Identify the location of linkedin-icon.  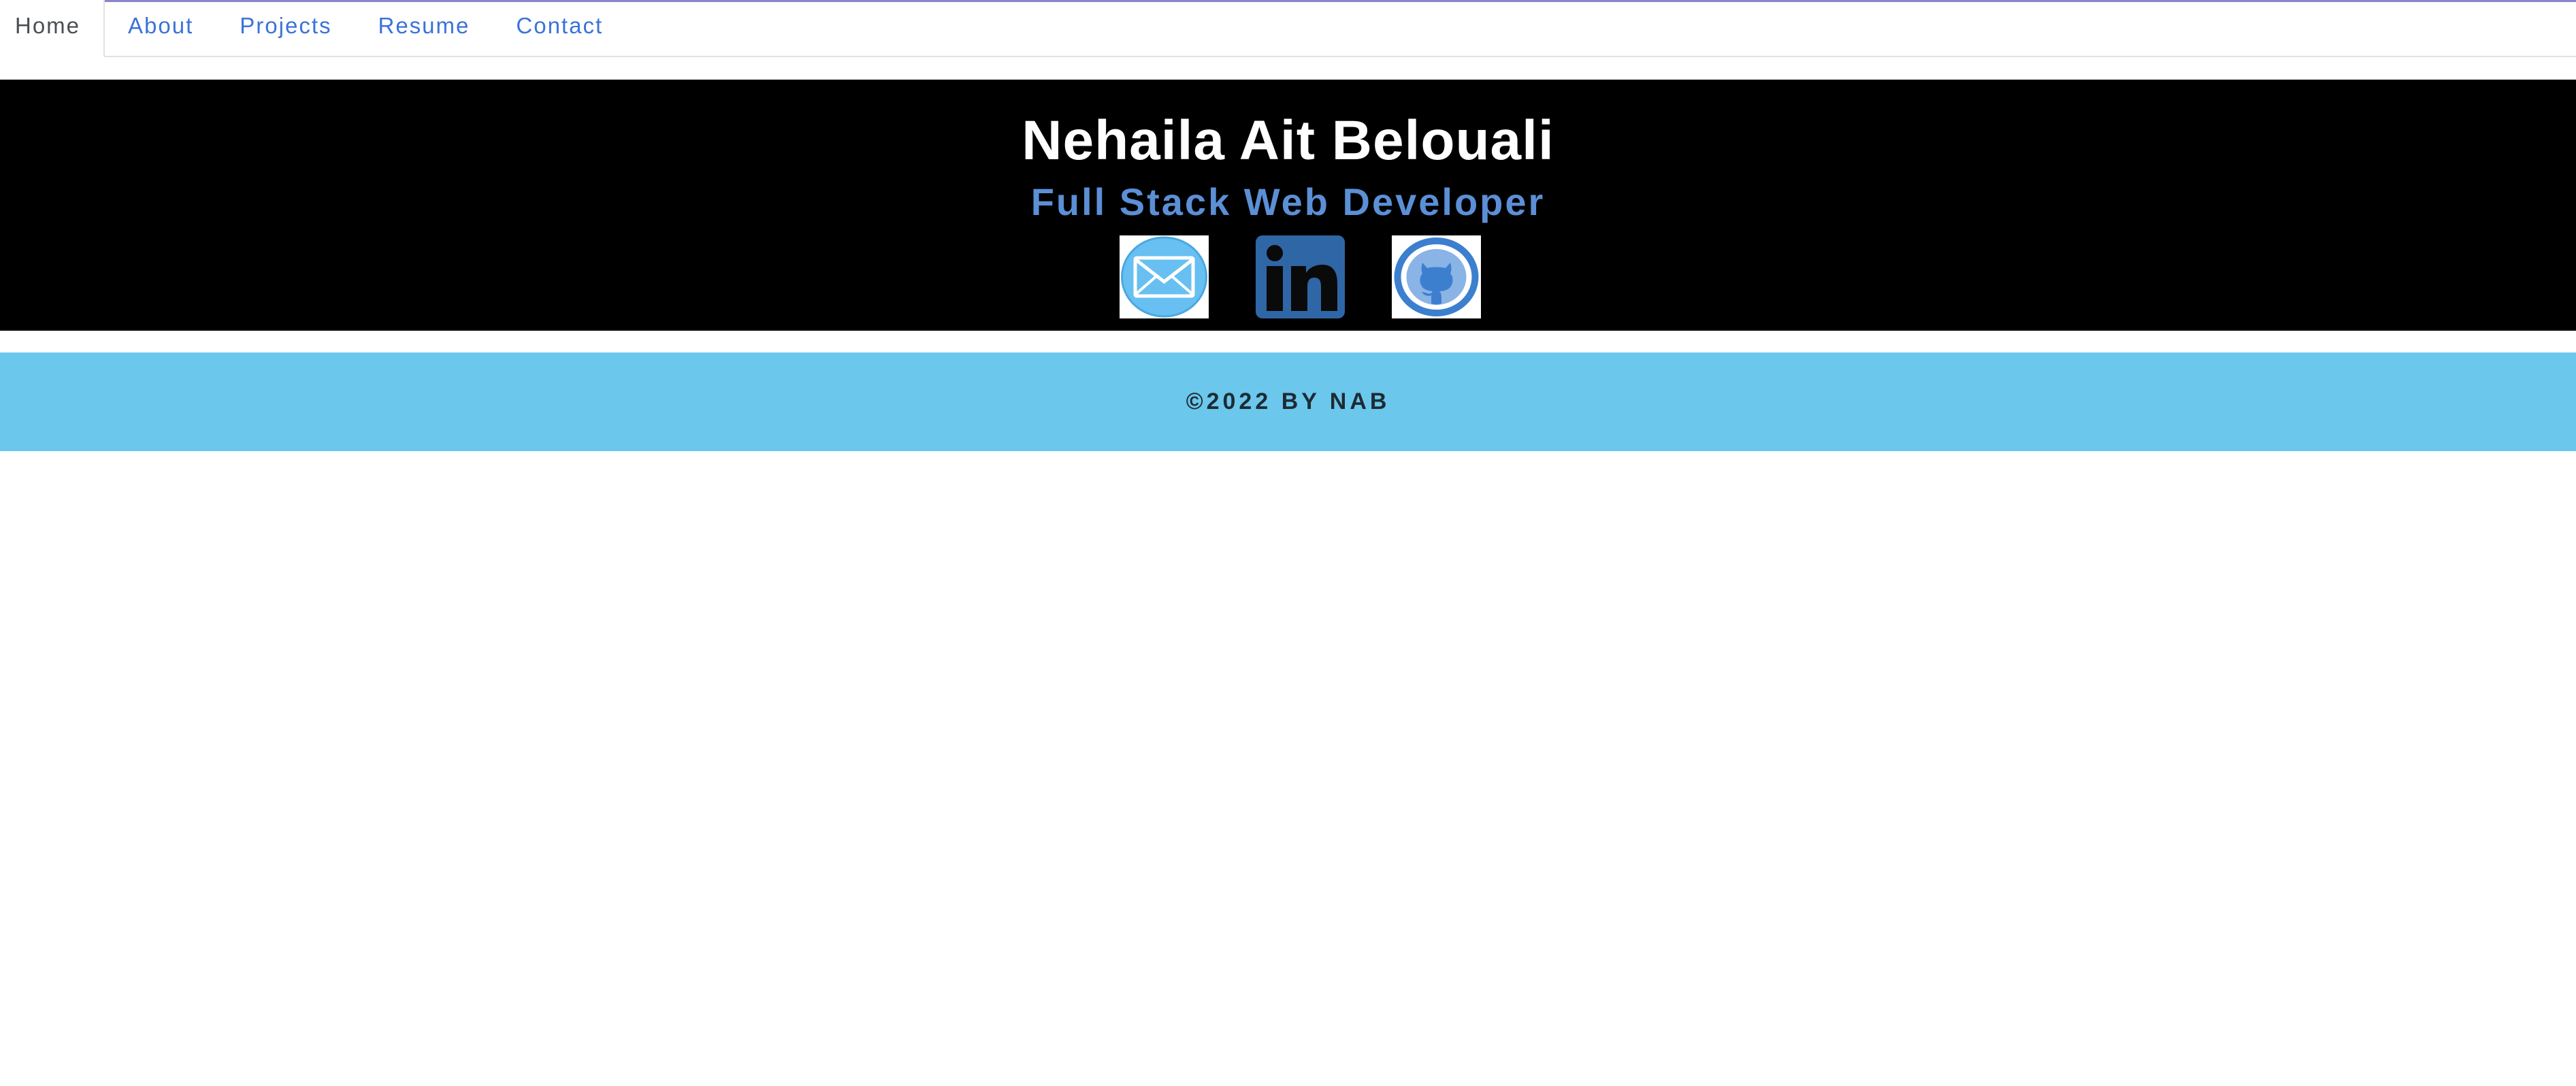
(1300, 276).